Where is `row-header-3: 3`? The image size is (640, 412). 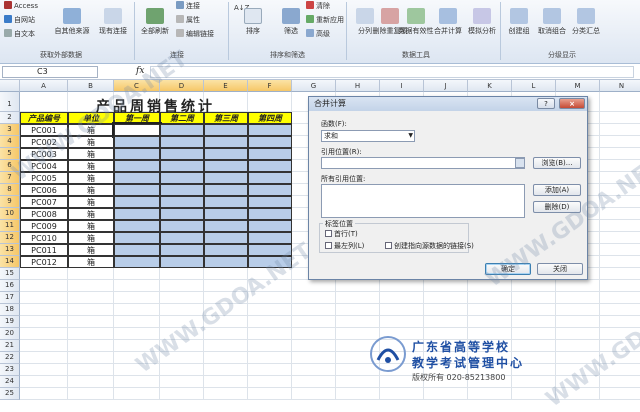 row-header-3: 3 is located at coordinates (10, 130).